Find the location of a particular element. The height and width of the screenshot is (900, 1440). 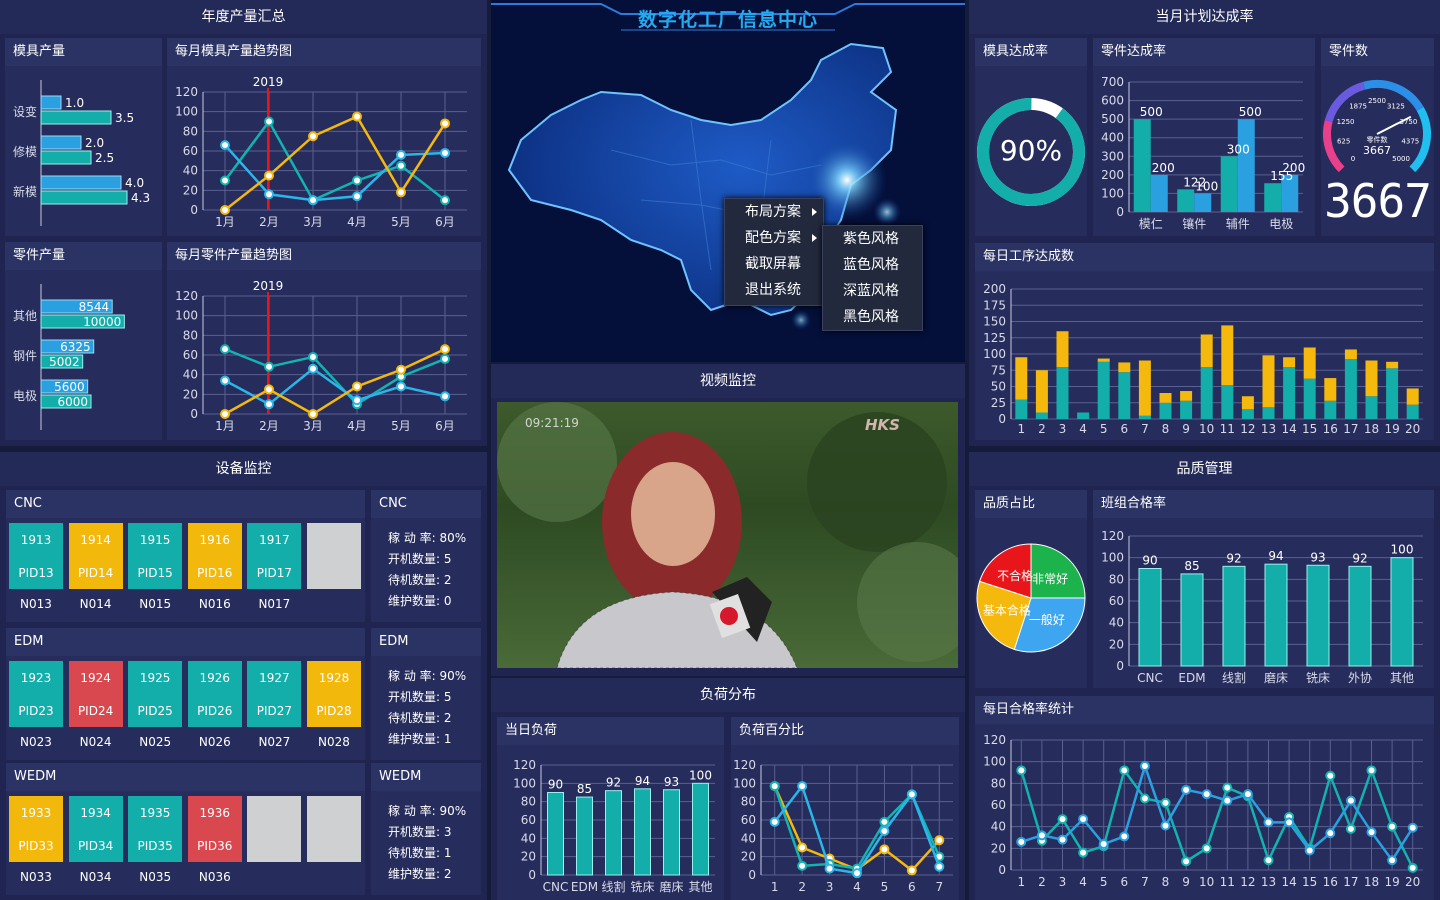

data-label: 2.0 is located at coordinates (94, 143).